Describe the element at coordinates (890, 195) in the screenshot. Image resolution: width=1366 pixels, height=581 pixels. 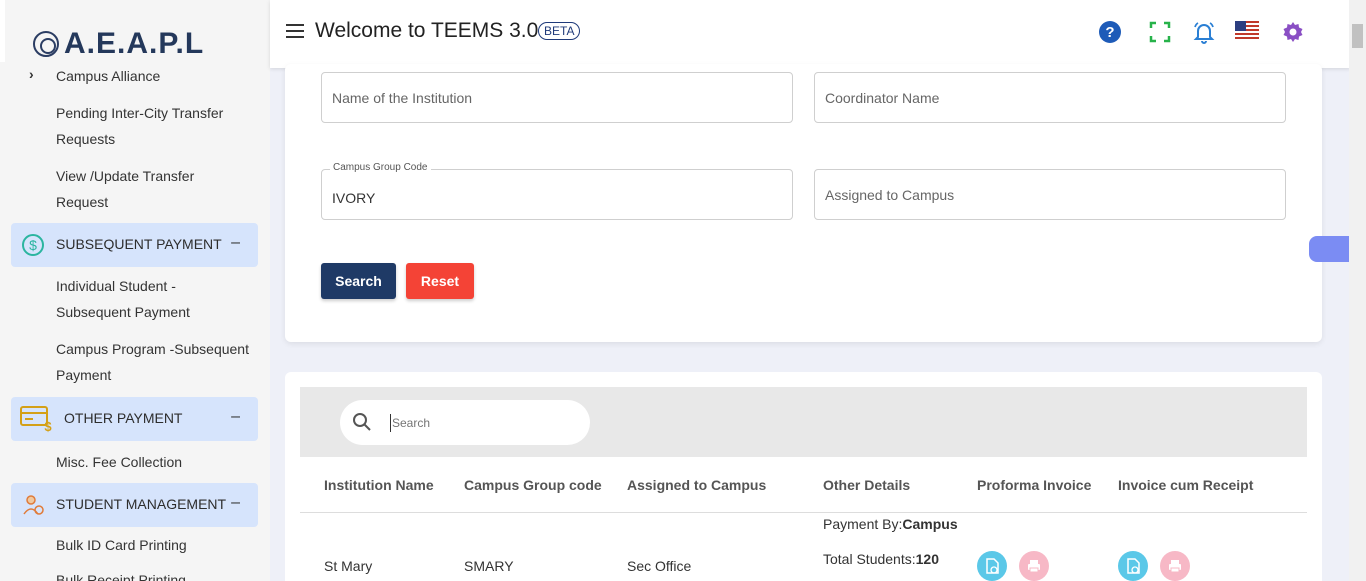
I see `assigned-placeholder: Assigned to Campus` at that location.